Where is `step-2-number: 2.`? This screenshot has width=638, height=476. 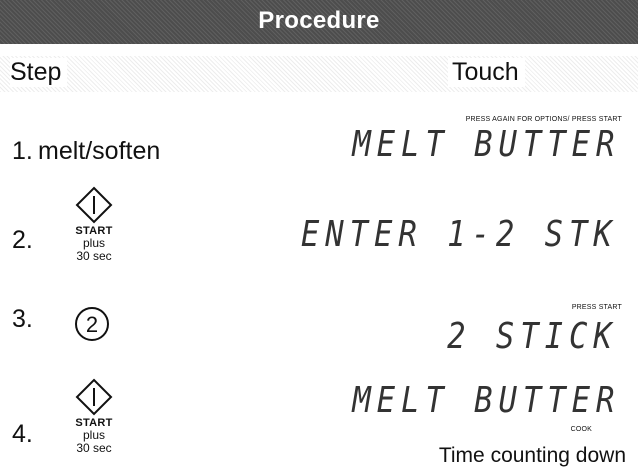
step-2-number: 2. is located at coordinates (22, 240).